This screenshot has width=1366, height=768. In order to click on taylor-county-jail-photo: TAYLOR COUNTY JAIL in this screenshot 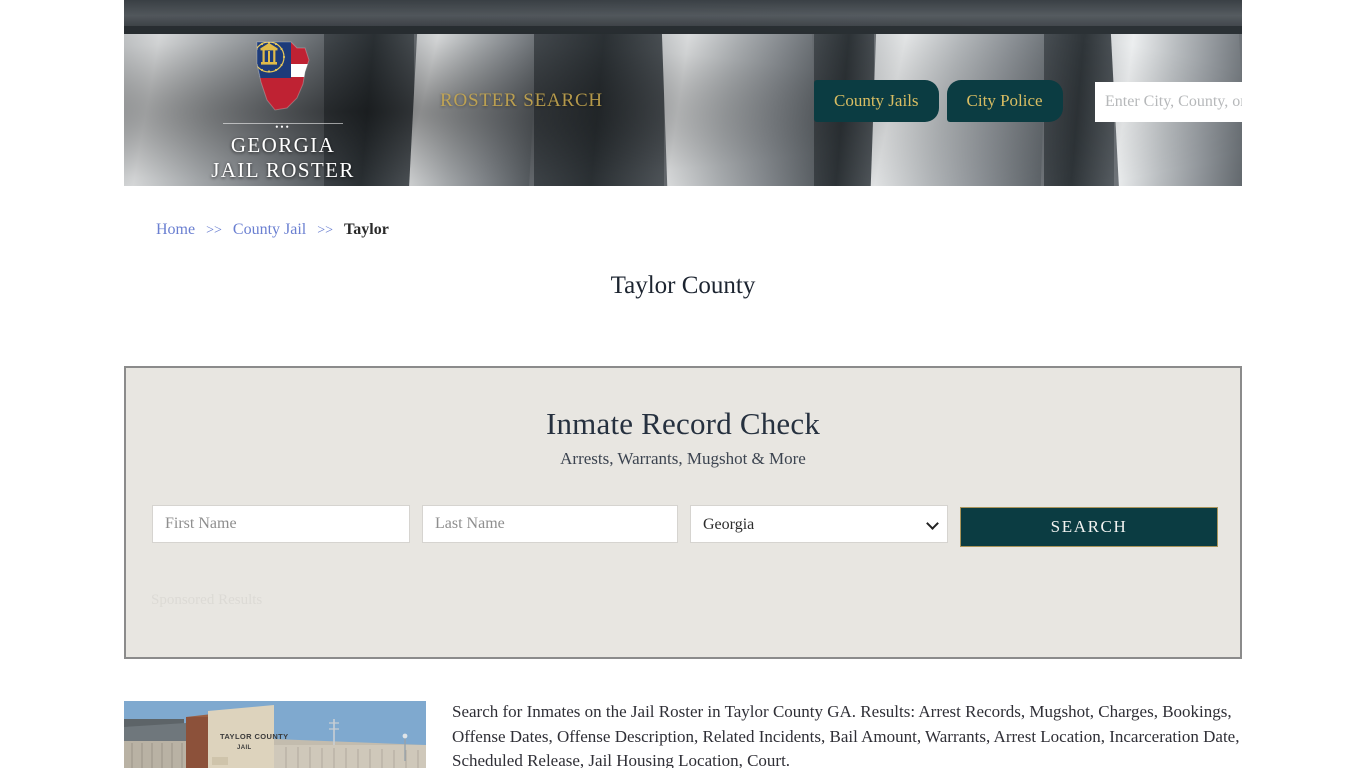, I will do `click(275, 734)`.